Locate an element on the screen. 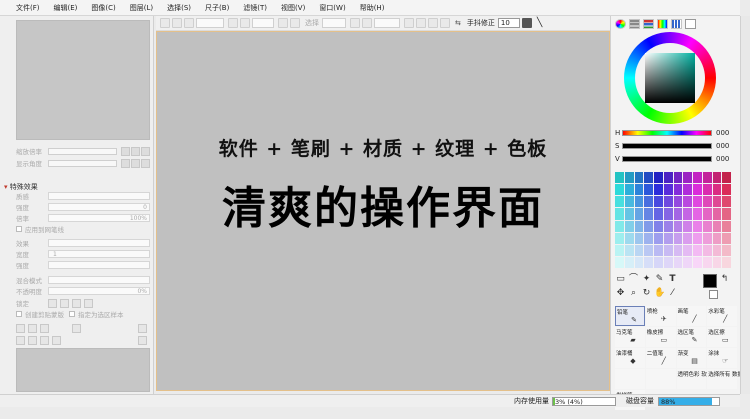  navigator-preview is located at coordinates (83, 80).